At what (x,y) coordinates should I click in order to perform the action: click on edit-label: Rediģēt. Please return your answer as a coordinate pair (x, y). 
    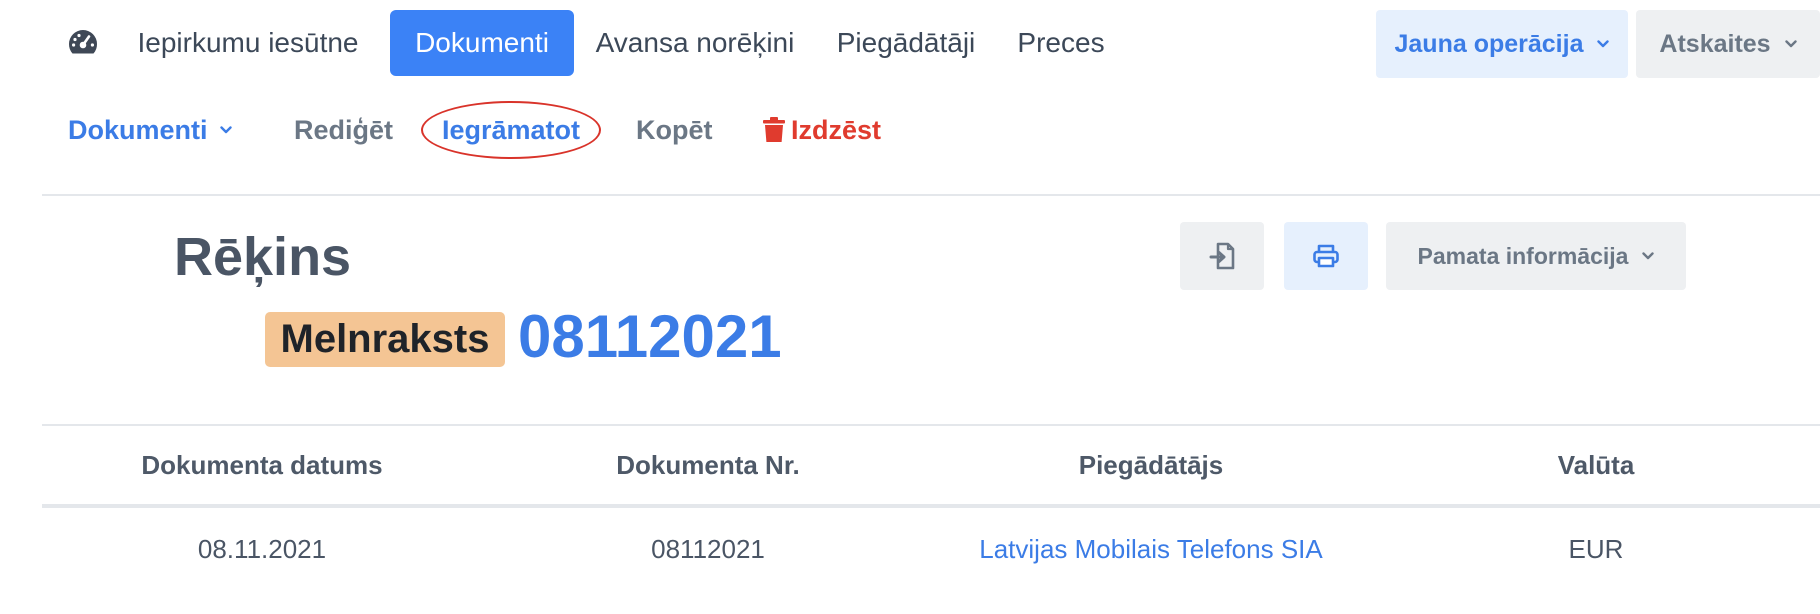
    Looking at the image, I should click on (344, 129).